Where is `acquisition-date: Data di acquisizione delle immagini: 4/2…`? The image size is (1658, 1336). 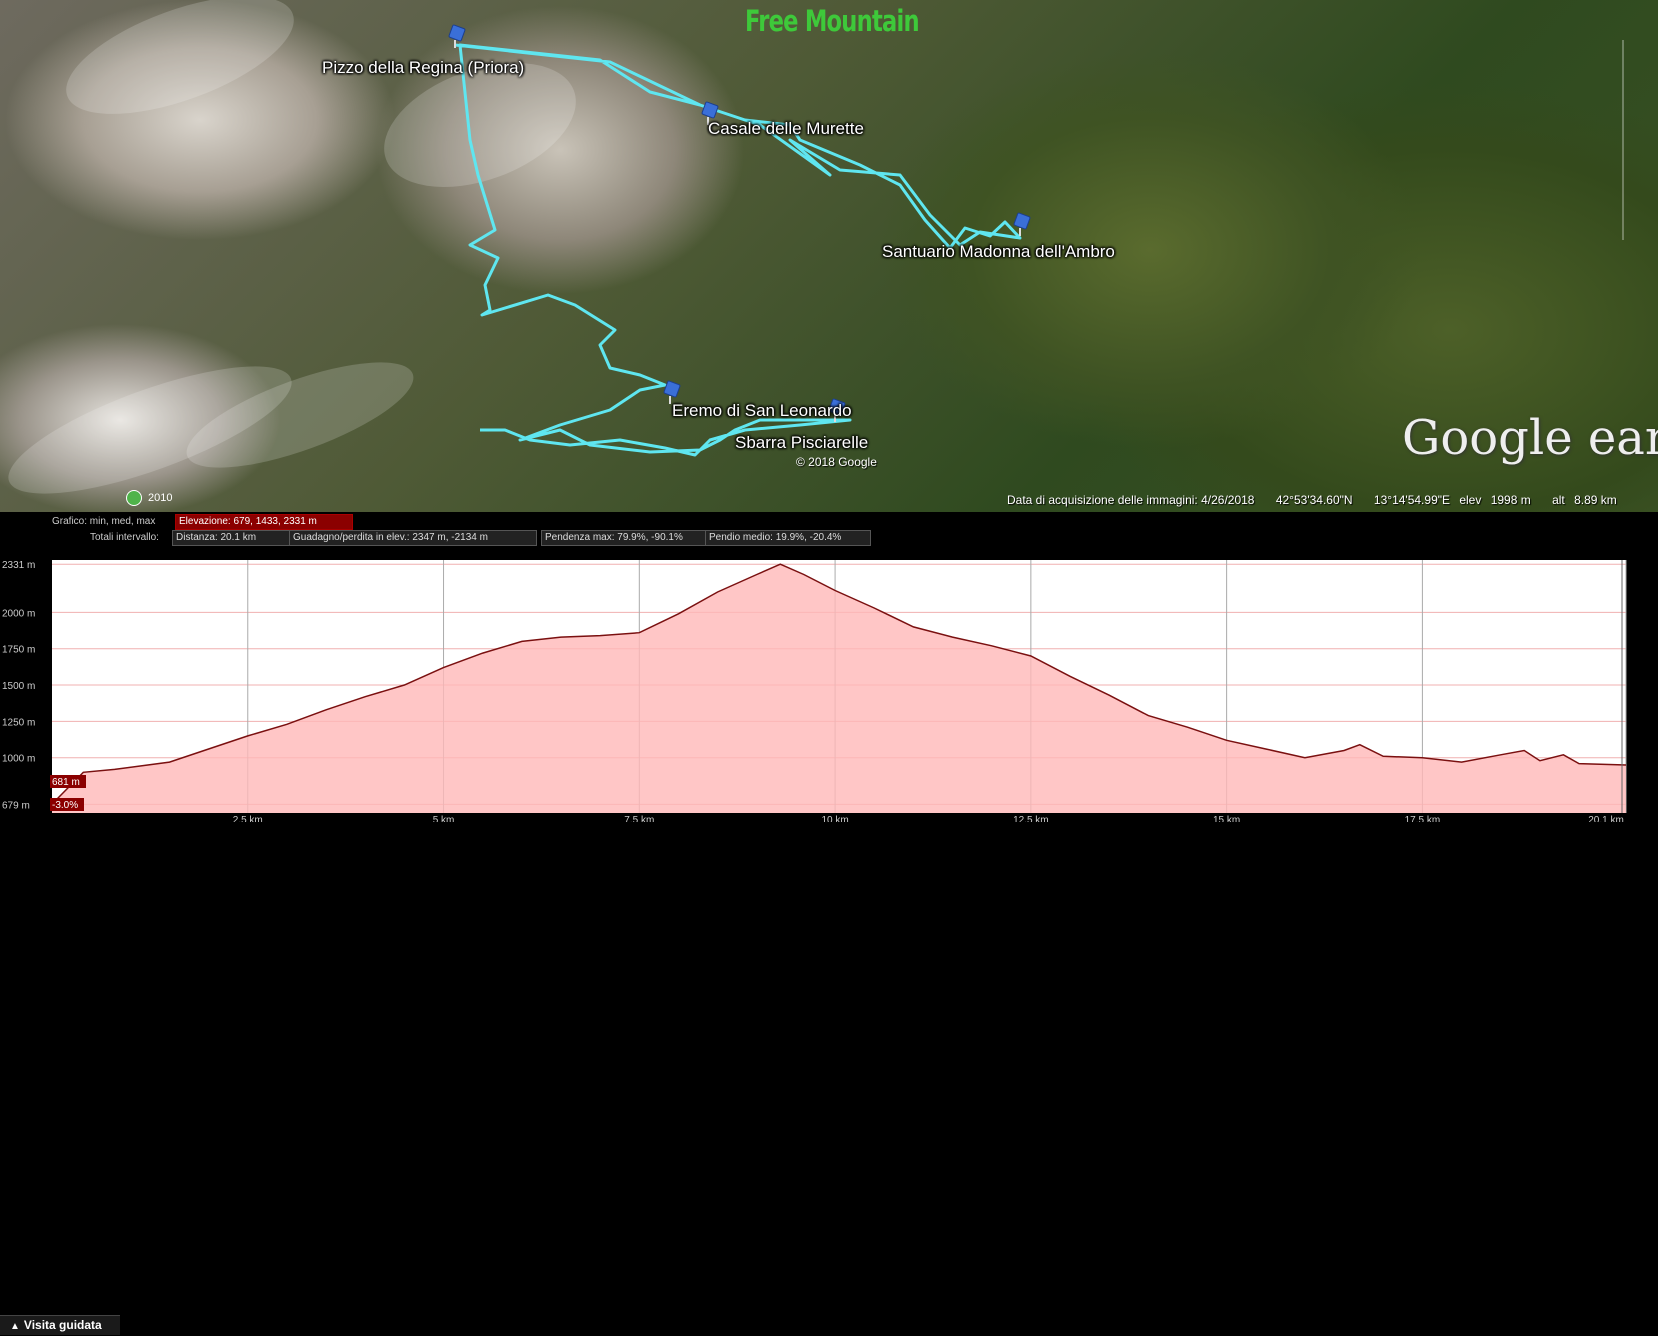
acquisition-date: Data di acquisizione delle immagini: 4/2… is located at coordinates (1131, 500).